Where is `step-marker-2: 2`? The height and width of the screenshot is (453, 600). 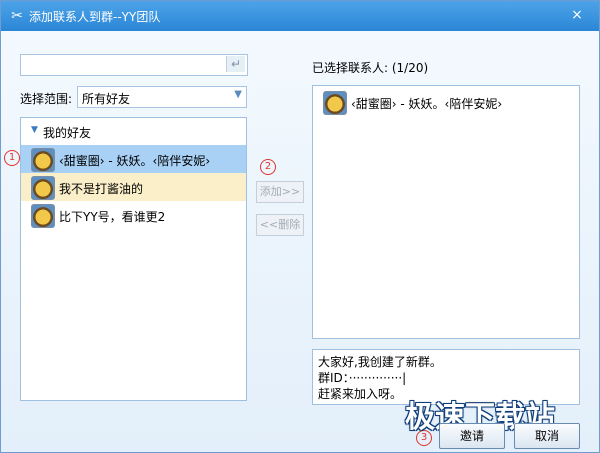 step-marker-2: 2 is located at coordinates (268, 167).